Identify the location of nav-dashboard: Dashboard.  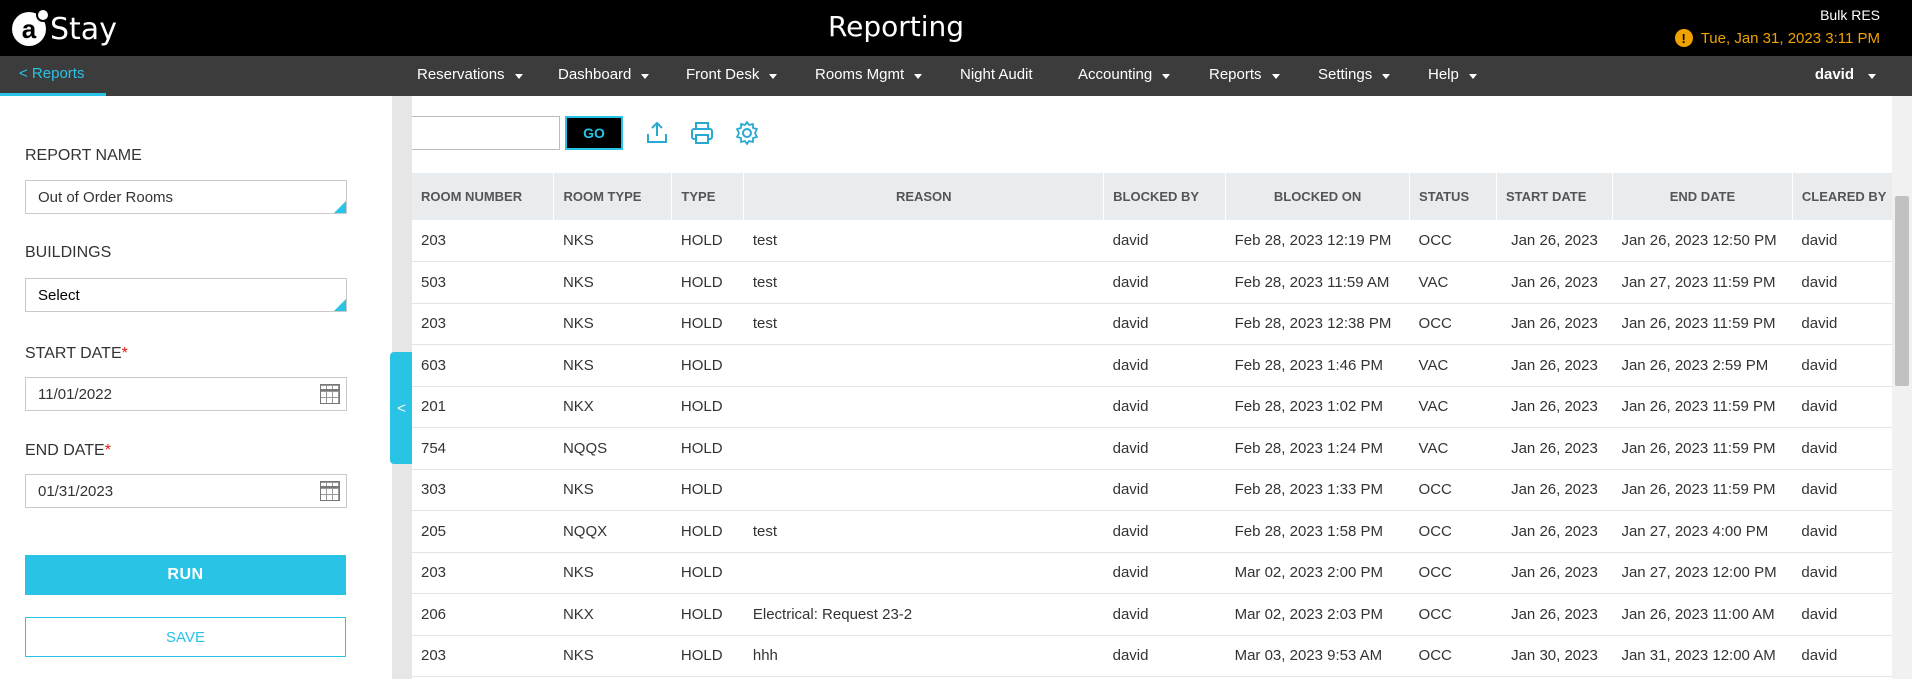
(604, 74).